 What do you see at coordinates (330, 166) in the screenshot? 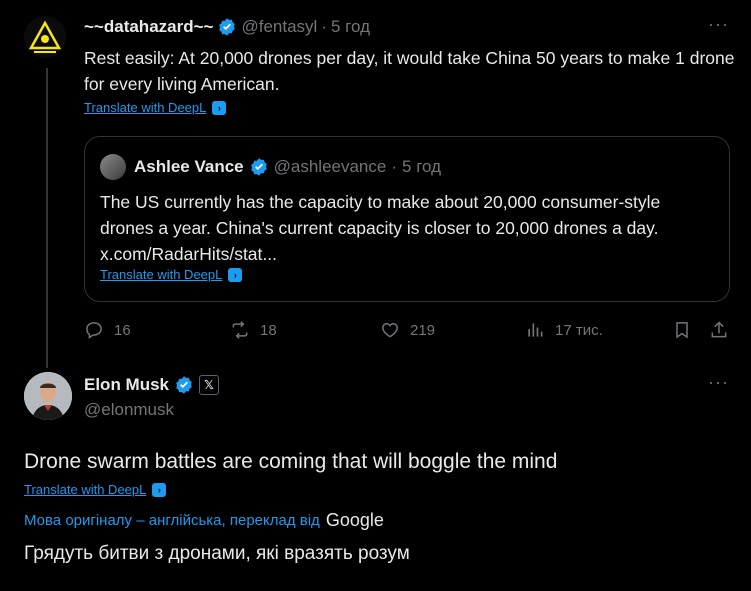
I see `quoted-handle: @ashleevance` at bounding box center [330, 166].